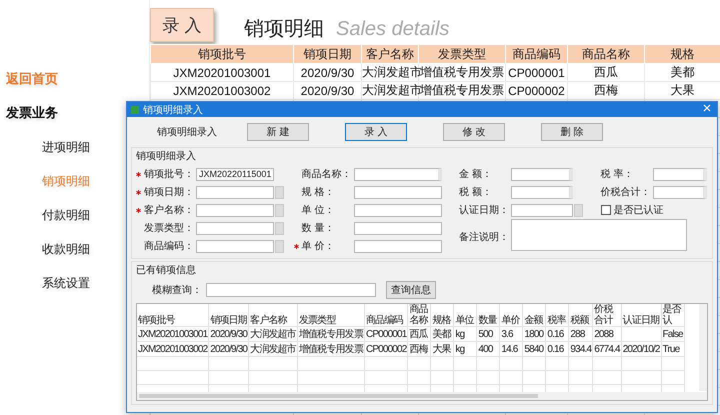  I want to click on search-field, so click(291, 290).